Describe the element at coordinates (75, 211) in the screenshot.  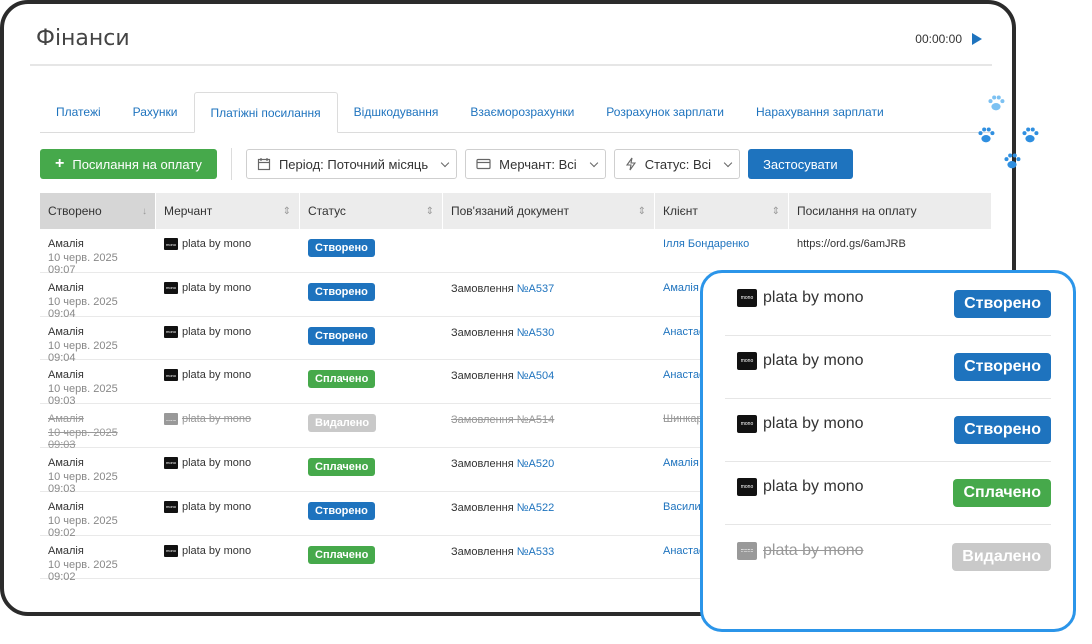
I see `column-label: Створено` at that location.